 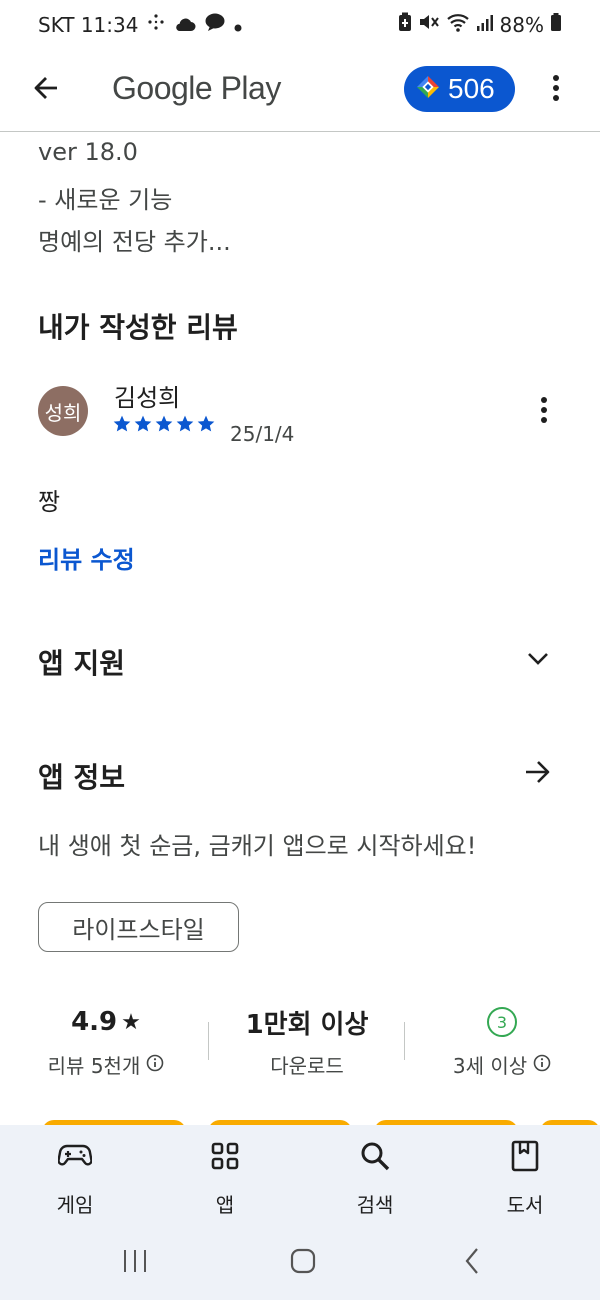 I want to click on reviews-count-row: 리뷰 5천개, so click(x=106, y=1064).